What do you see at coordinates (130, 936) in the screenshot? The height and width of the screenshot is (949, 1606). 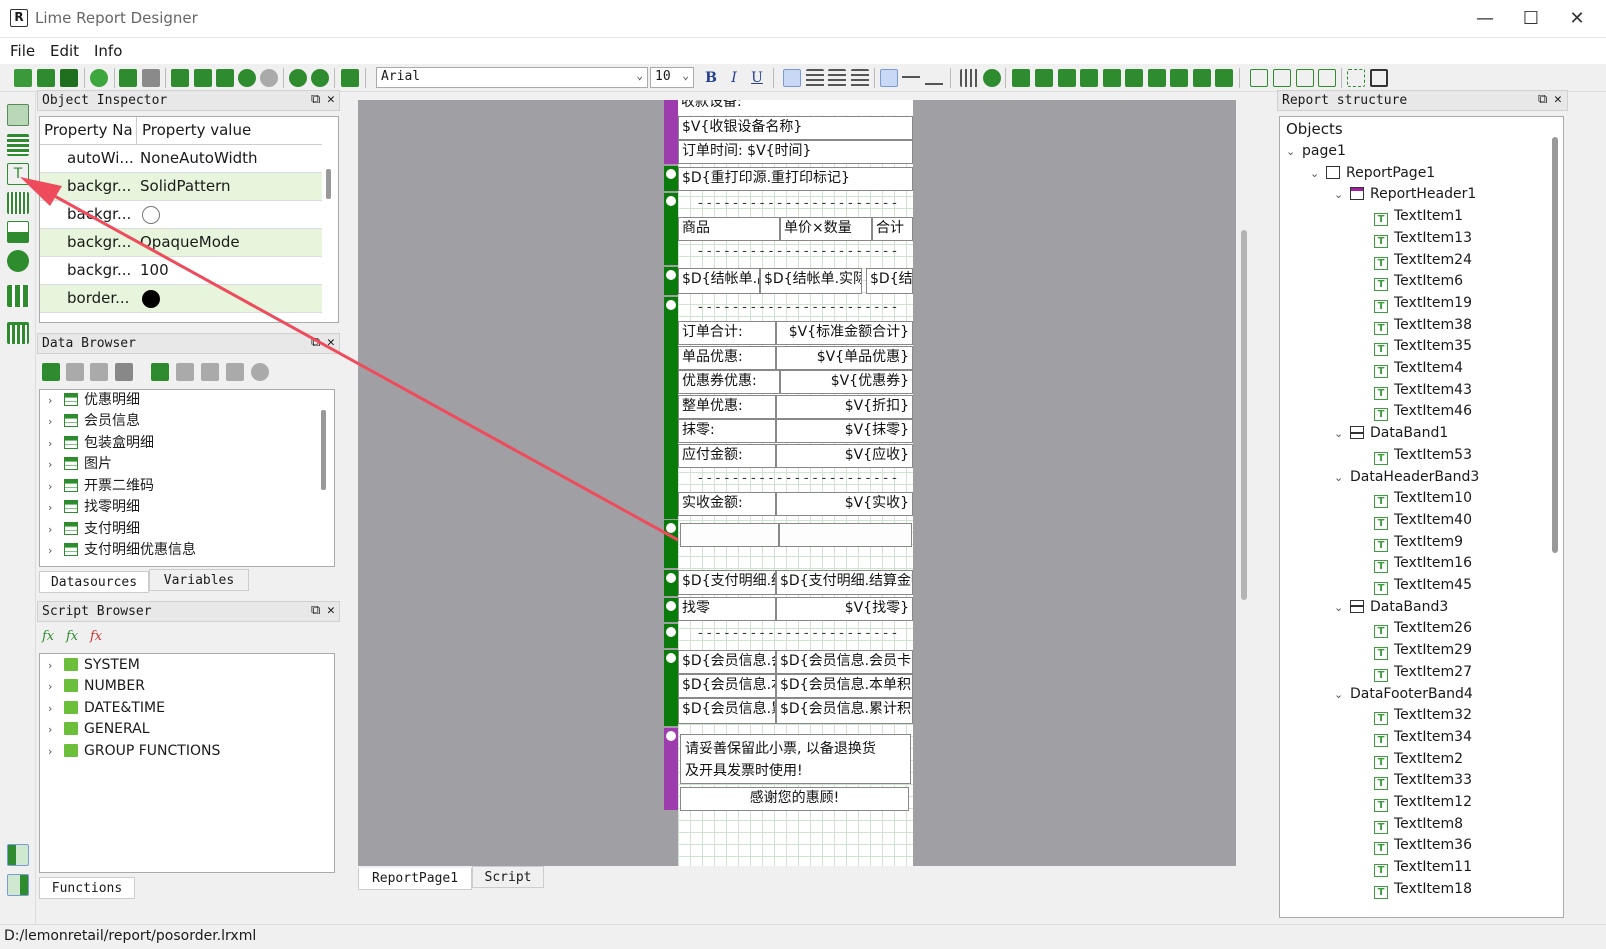 I see `status-file-path: D:/lemonretail/report/posorder.lrxml` at bounding box center [130, 936].